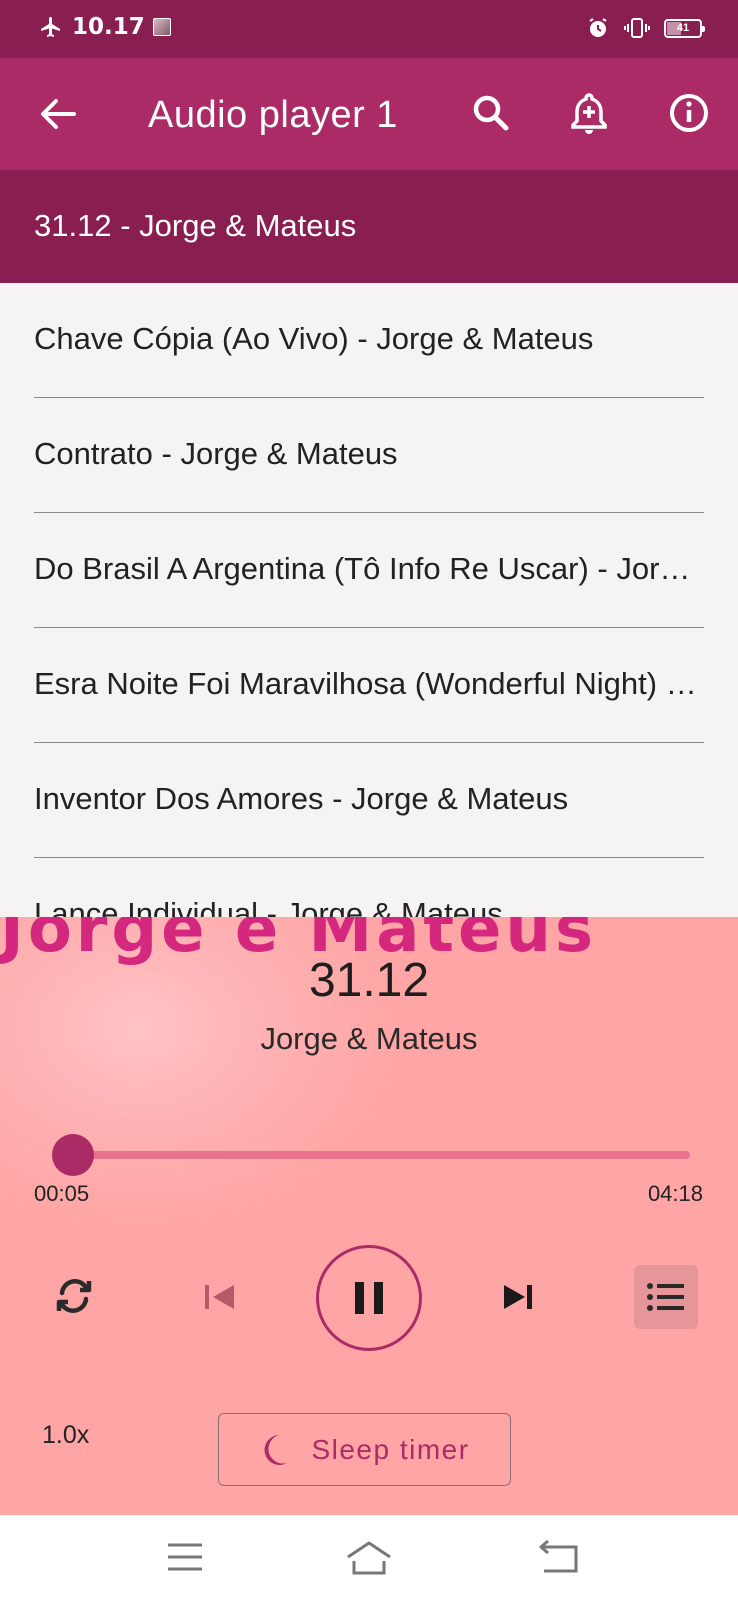  I want to click on queue-list-icon, so click(665, 1297).